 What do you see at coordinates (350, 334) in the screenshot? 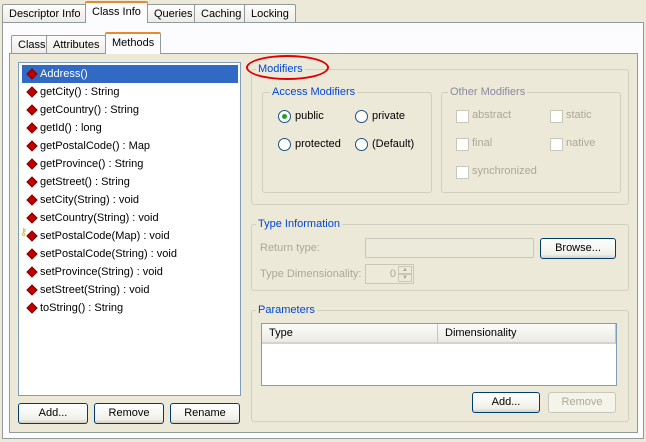
I see `column-header-type: Type` at bounding box center [350, 334].